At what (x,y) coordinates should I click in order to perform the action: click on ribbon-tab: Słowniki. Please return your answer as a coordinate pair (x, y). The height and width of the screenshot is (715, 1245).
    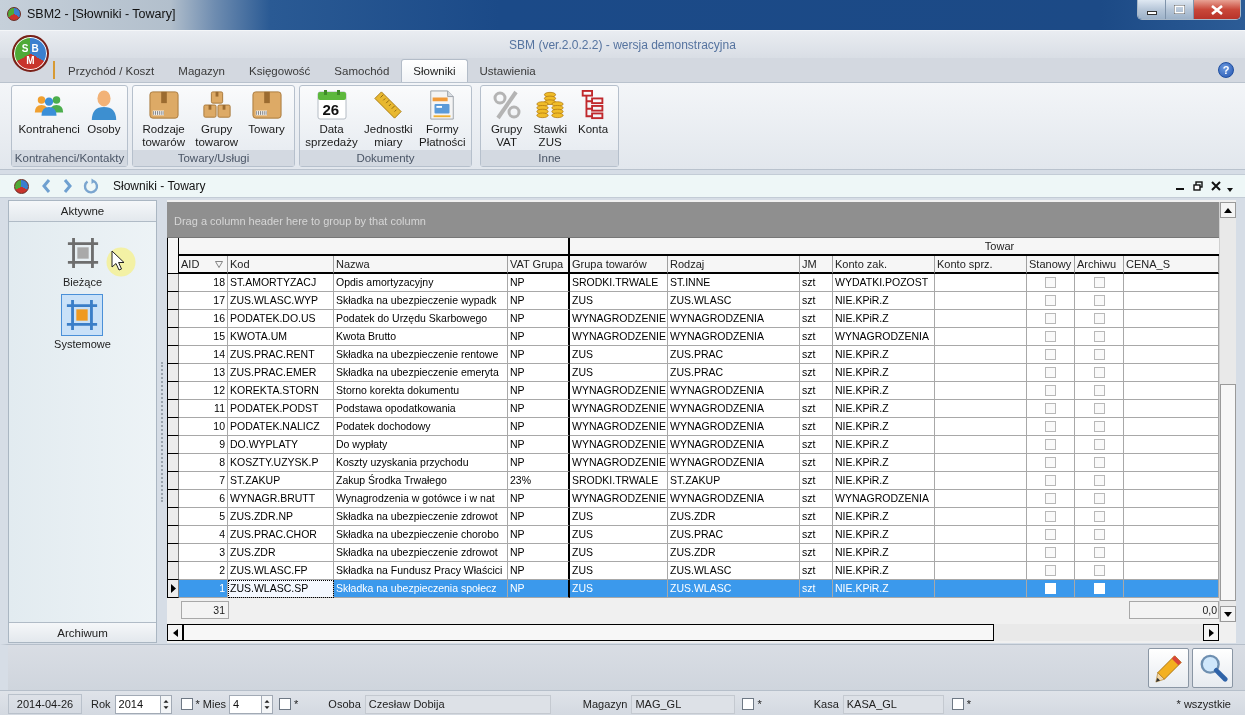
    Looking at the image, I should click on (434, 70).